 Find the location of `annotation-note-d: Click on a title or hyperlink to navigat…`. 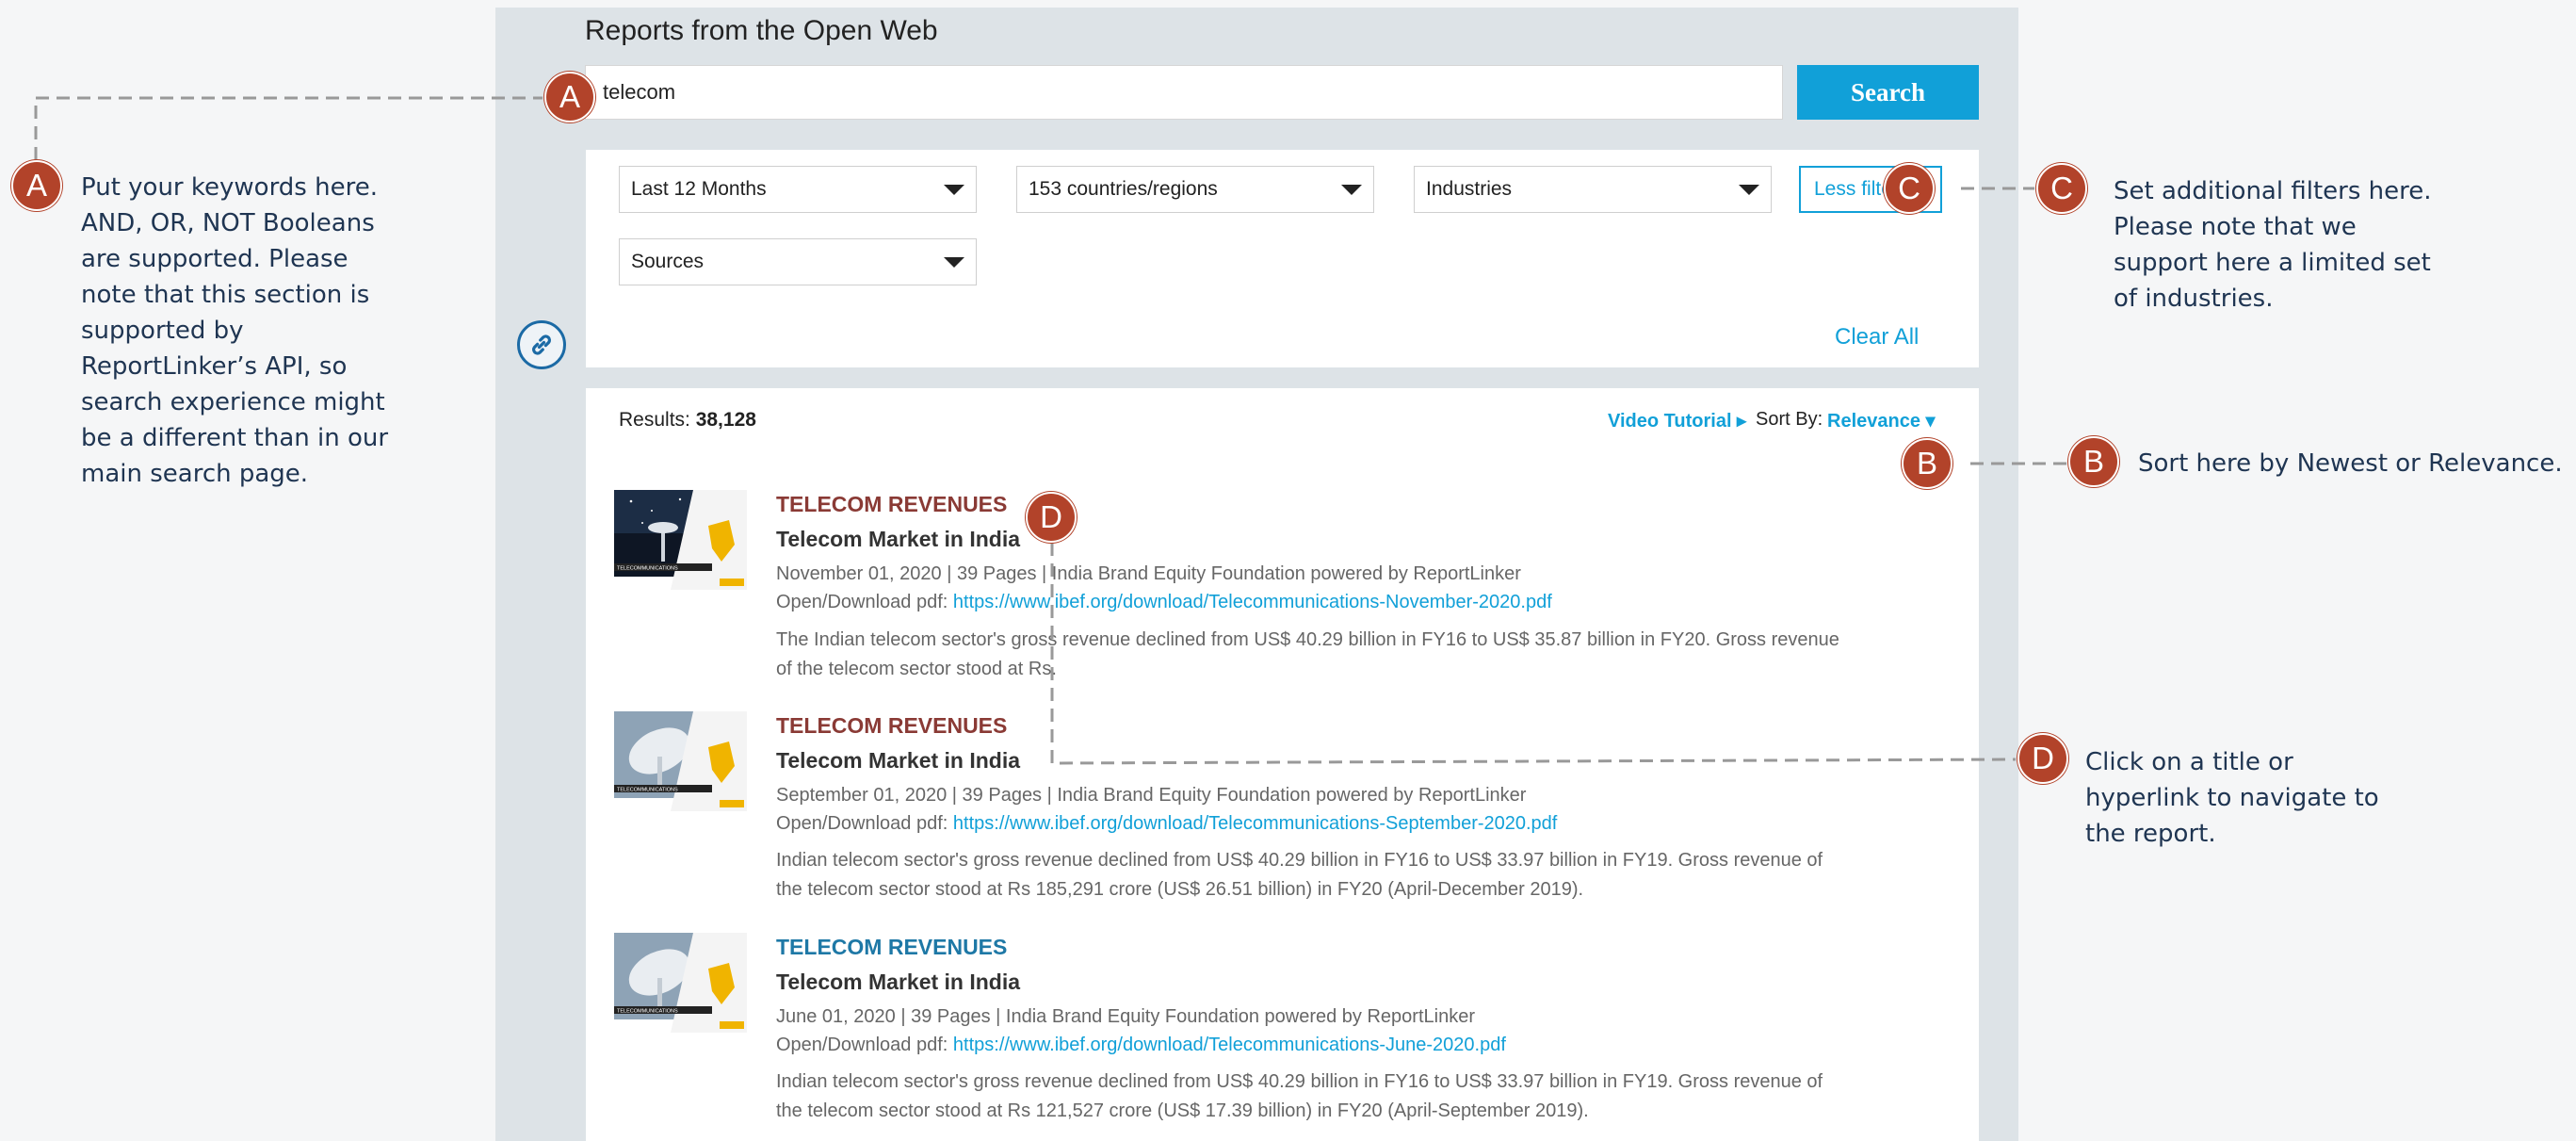

annotation-note-d: Click on a title or hyperlink to navigat… is located at coordinates (2232, 798).